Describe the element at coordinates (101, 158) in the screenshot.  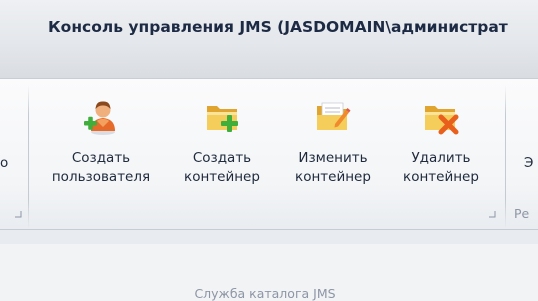
I see `create-user-label-line1: Создать` at that location.